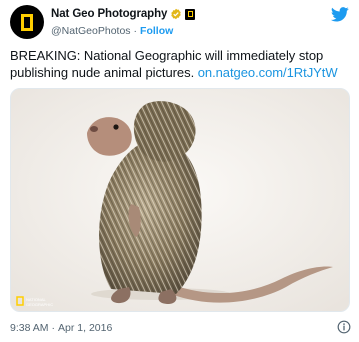 Image resolution: width=359 pixels, height=342 pixels. I want to click on name-row: Nat Geo Photography, so click(123, 14).